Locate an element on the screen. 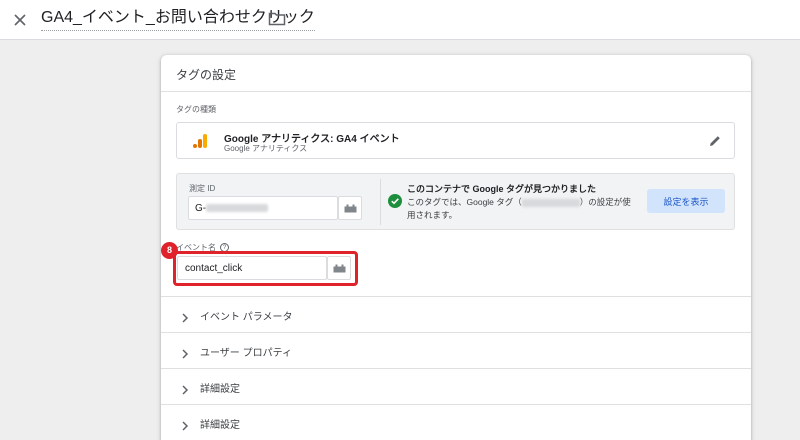 The height and width of the screenshot is (440, 800). tag-type-label: タグの種類 is located at coordinates (196, 109).